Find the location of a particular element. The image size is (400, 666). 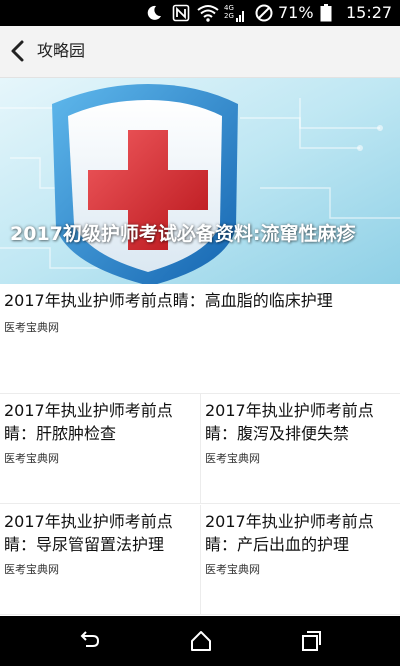

back-nav-icon is located at coordinates (90, 639).